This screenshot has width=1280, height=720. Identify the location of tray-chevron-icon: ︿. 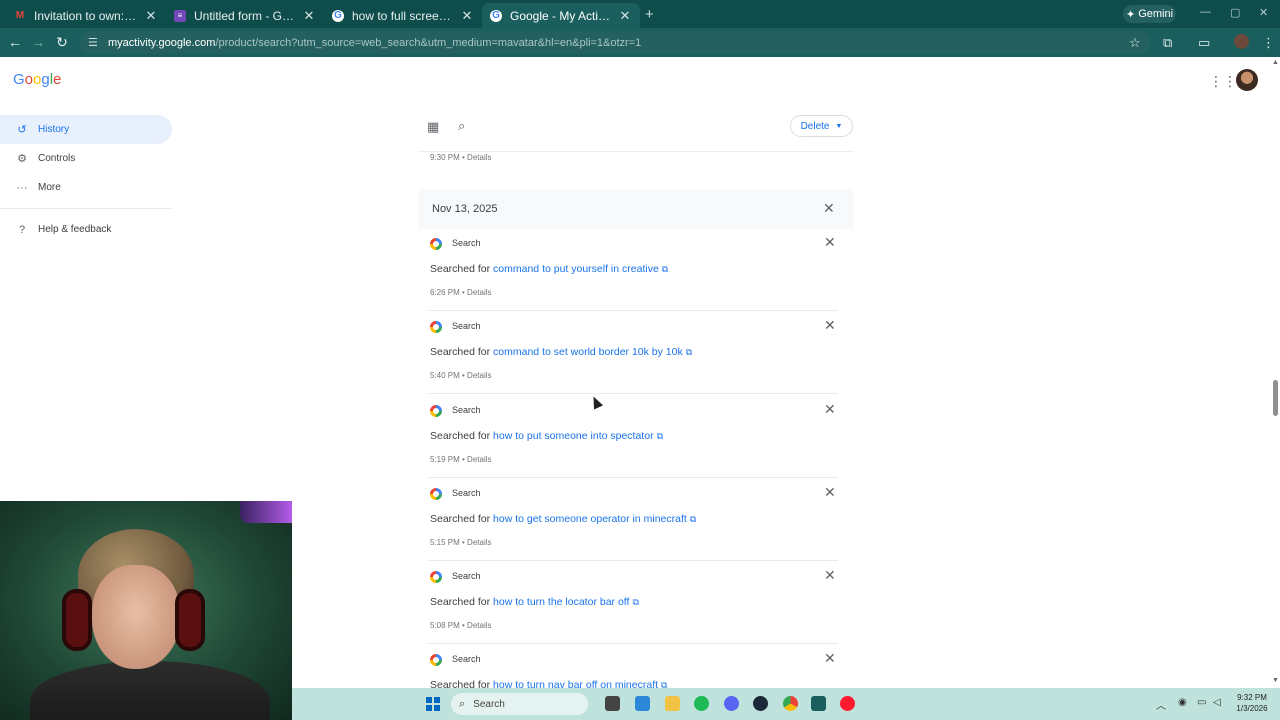
(1161, 704).